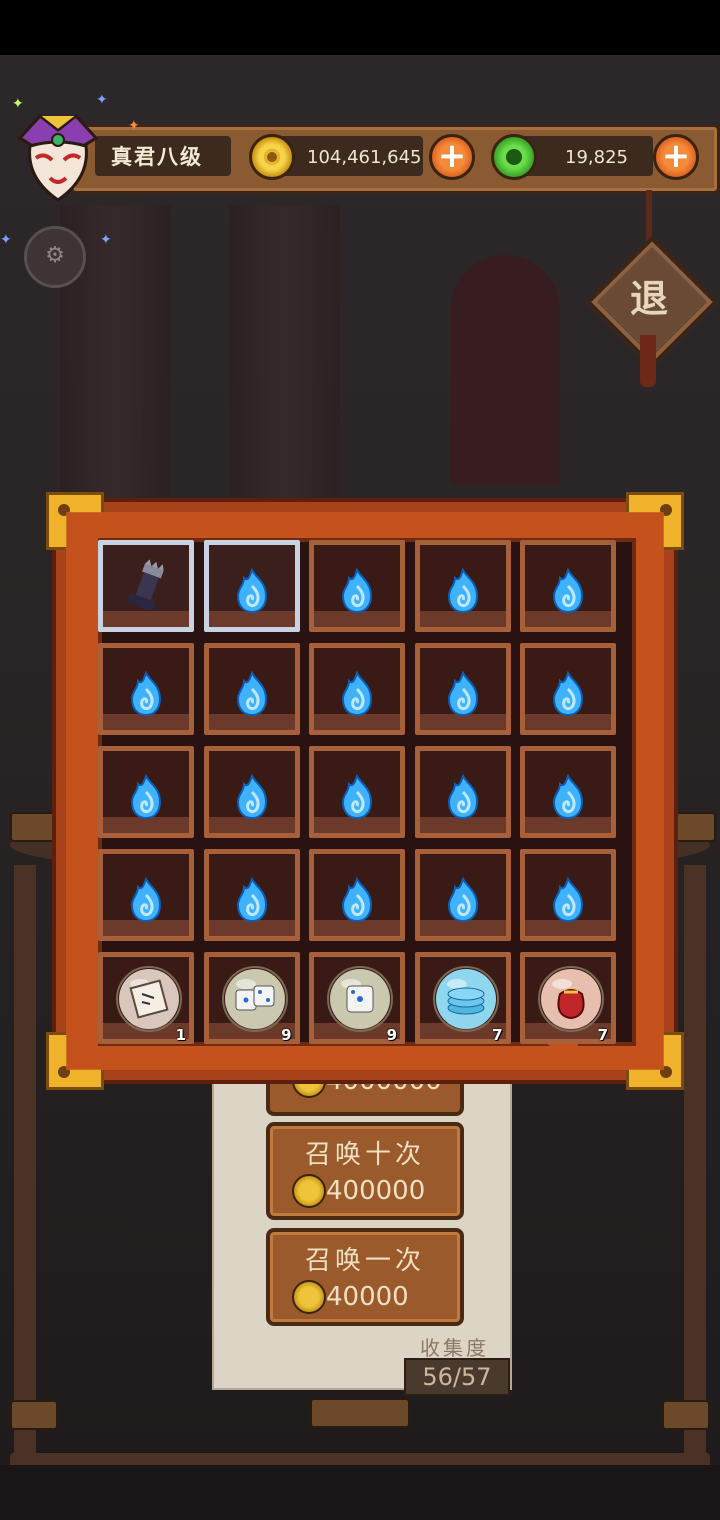 The width and height of the screenshot is (720, 1520). What do you see at coordinates (514, 157) in the screenshot?
I see `jade-icon` at bounding box center [514, 157].